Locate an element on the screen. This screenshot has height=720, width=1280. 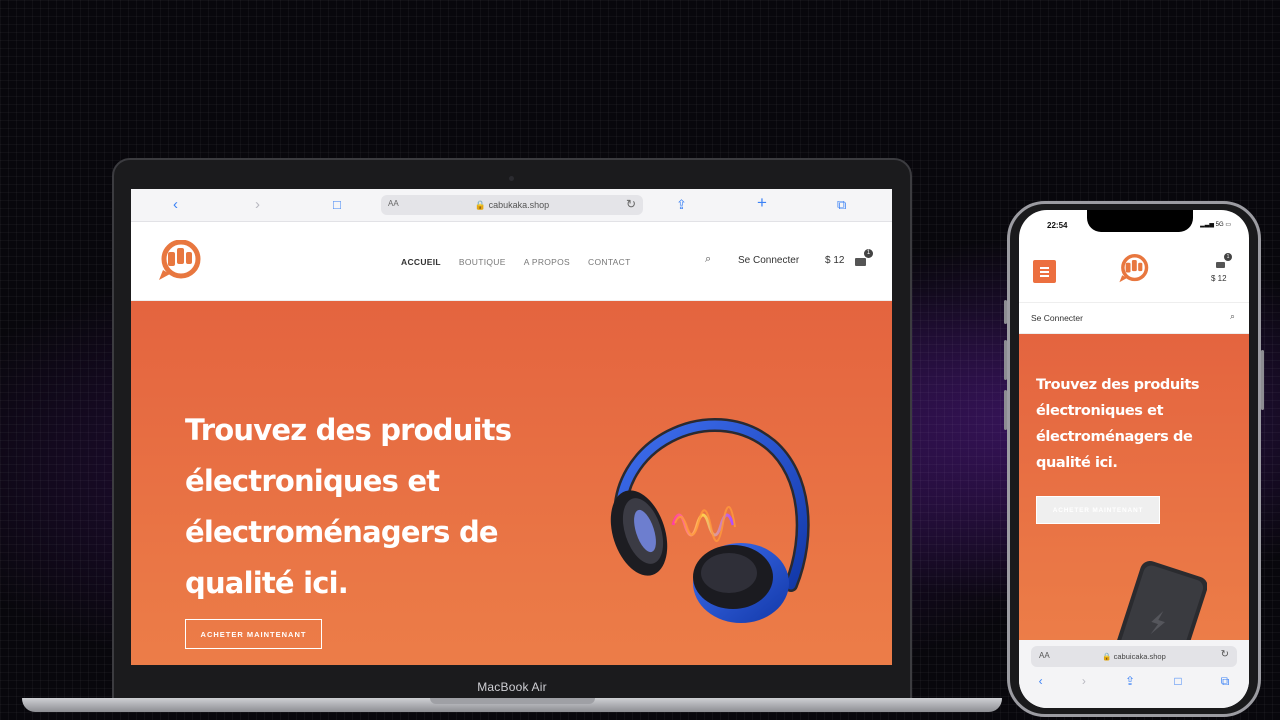
nav-item-boutique: BOUTIQUE is located at coordinates (482, 262).